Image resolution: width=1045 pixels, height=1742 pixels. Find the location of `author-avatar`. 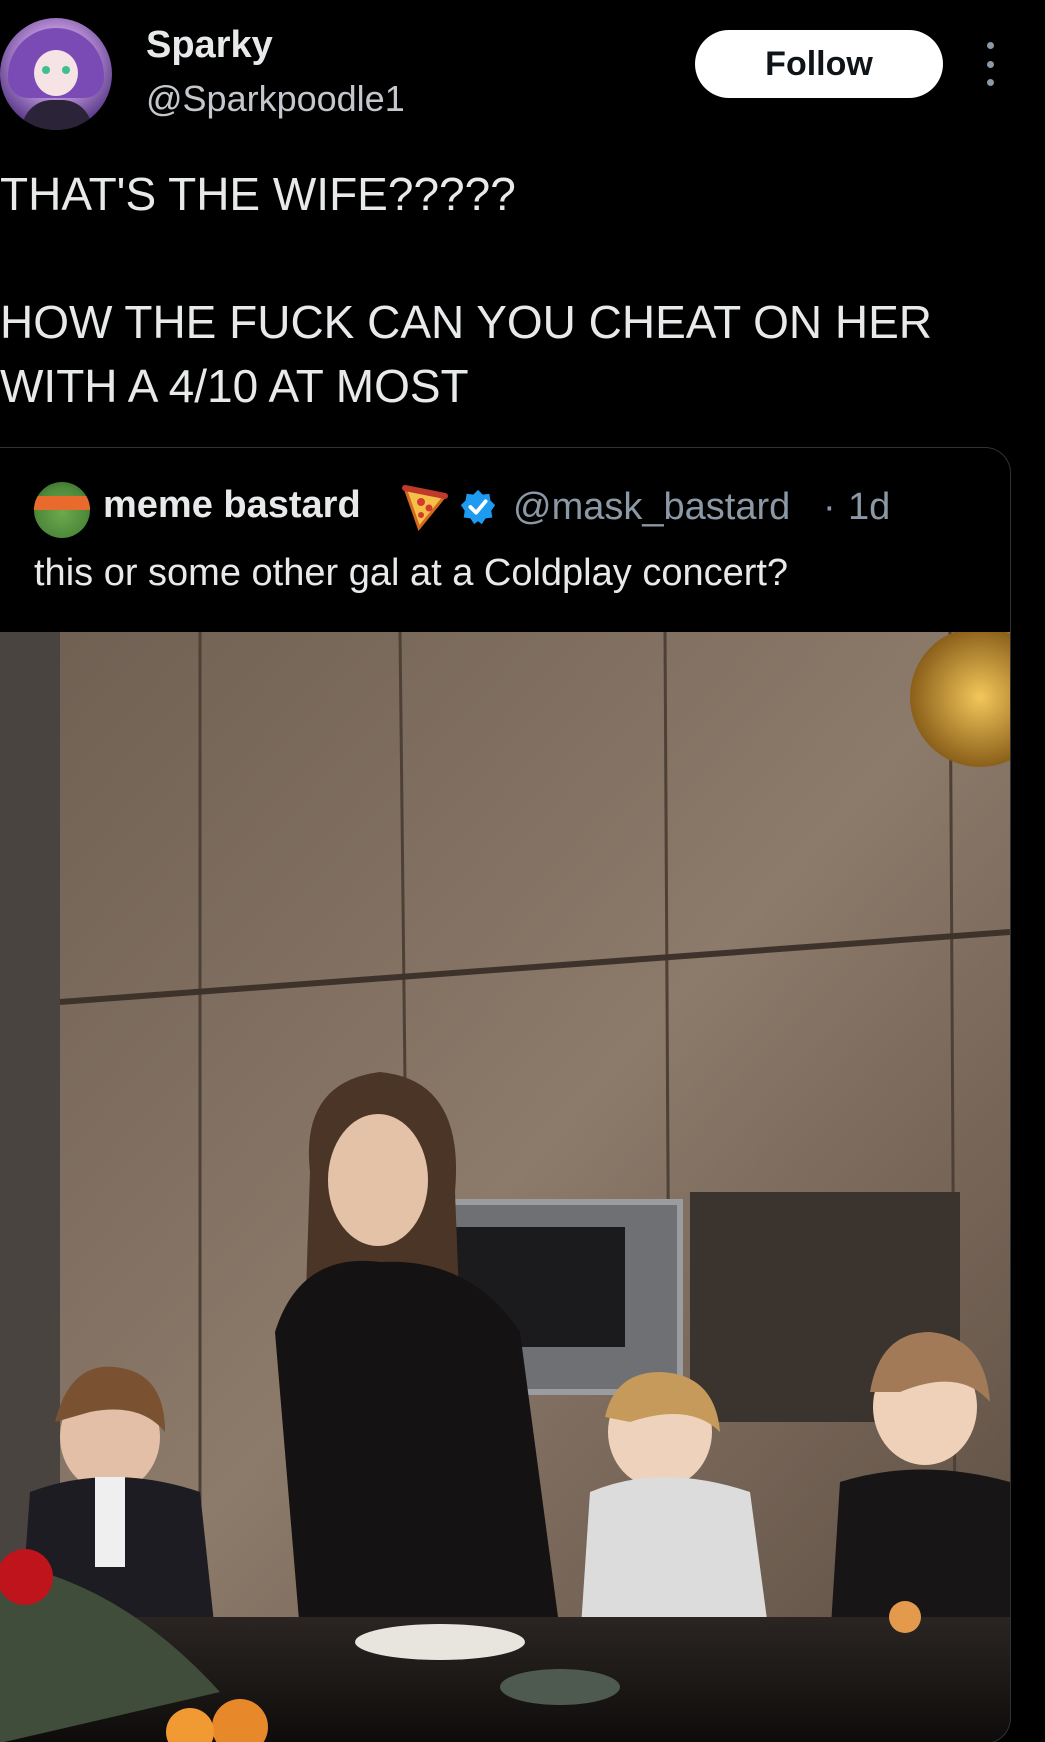

author-avatar is located at coordinates (56, 74).